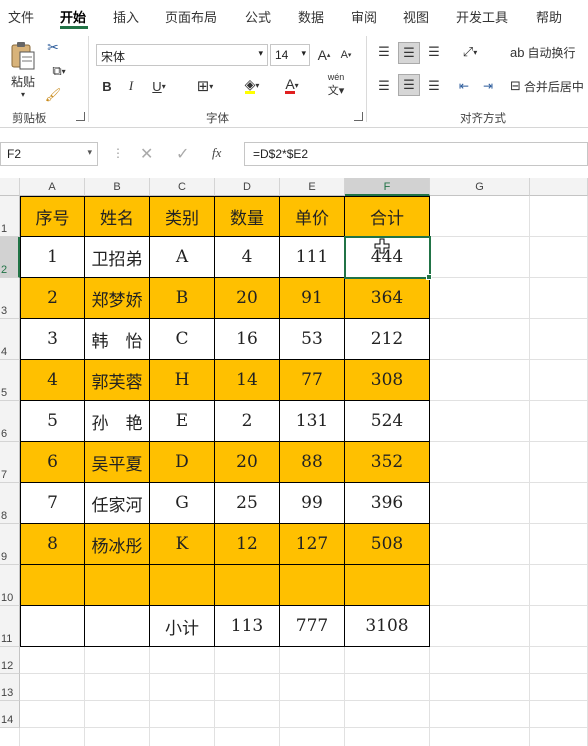 The image size is (588, 746). What do you see at coordinates (384, 52) in the screenshot?
I see `align-top-button: ☰` at bounding box center [384, 52].